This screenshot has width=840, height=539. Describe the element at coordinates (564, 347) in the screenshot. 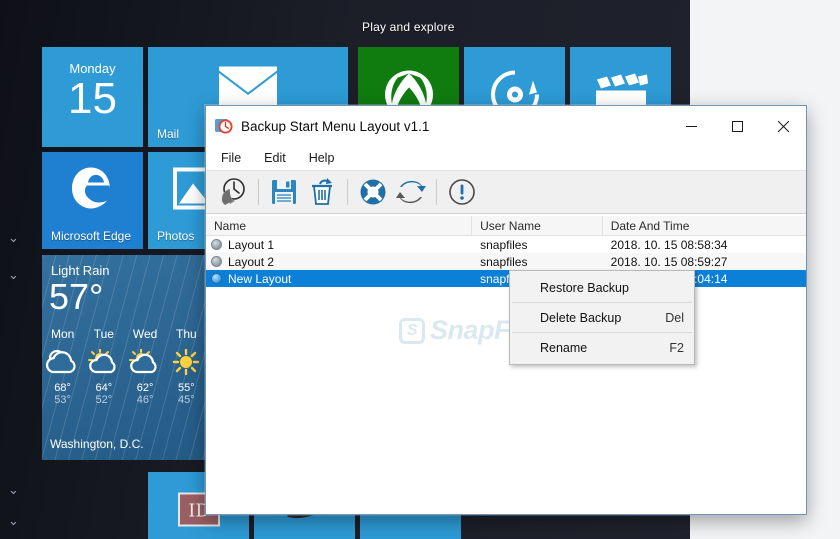

I see `context-menu-label: Rename` at that location.